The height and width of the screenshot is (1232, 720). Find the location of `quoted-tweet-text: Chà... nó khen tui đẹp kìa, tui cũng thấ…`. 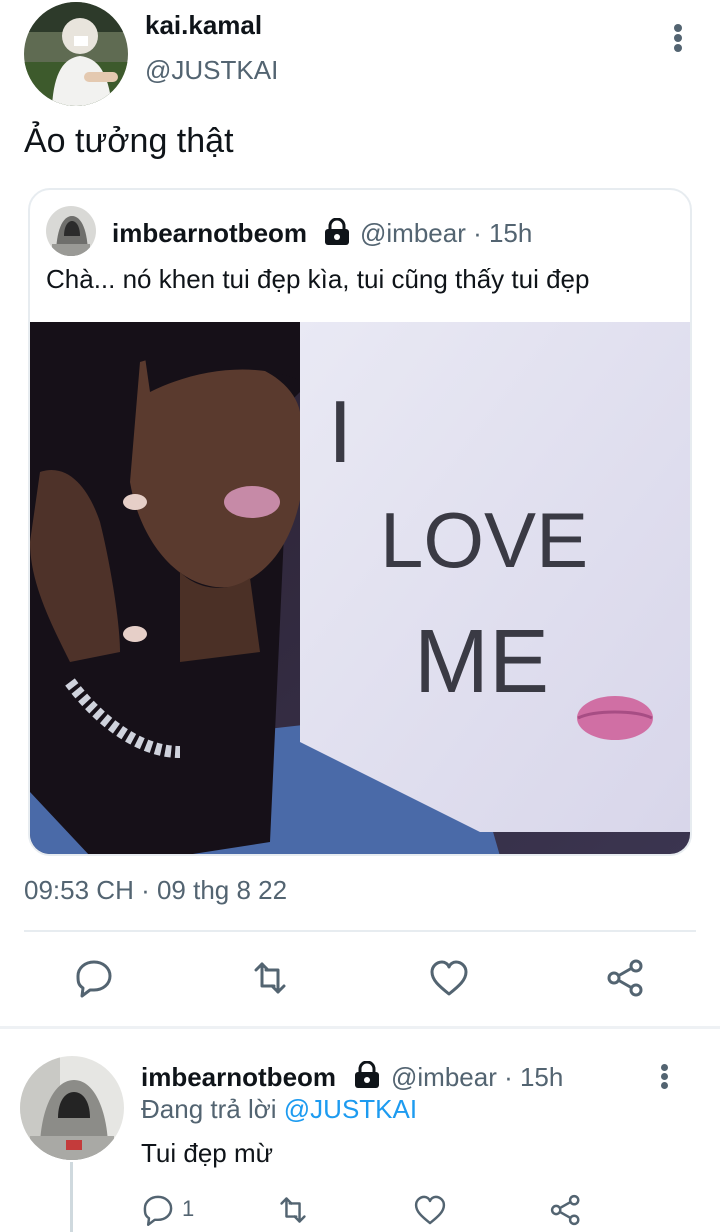

quoted-tweet-text: Chà... nó khen tui đẹp kìa, tui cũng thấ… is located at coordinates (318, 279).